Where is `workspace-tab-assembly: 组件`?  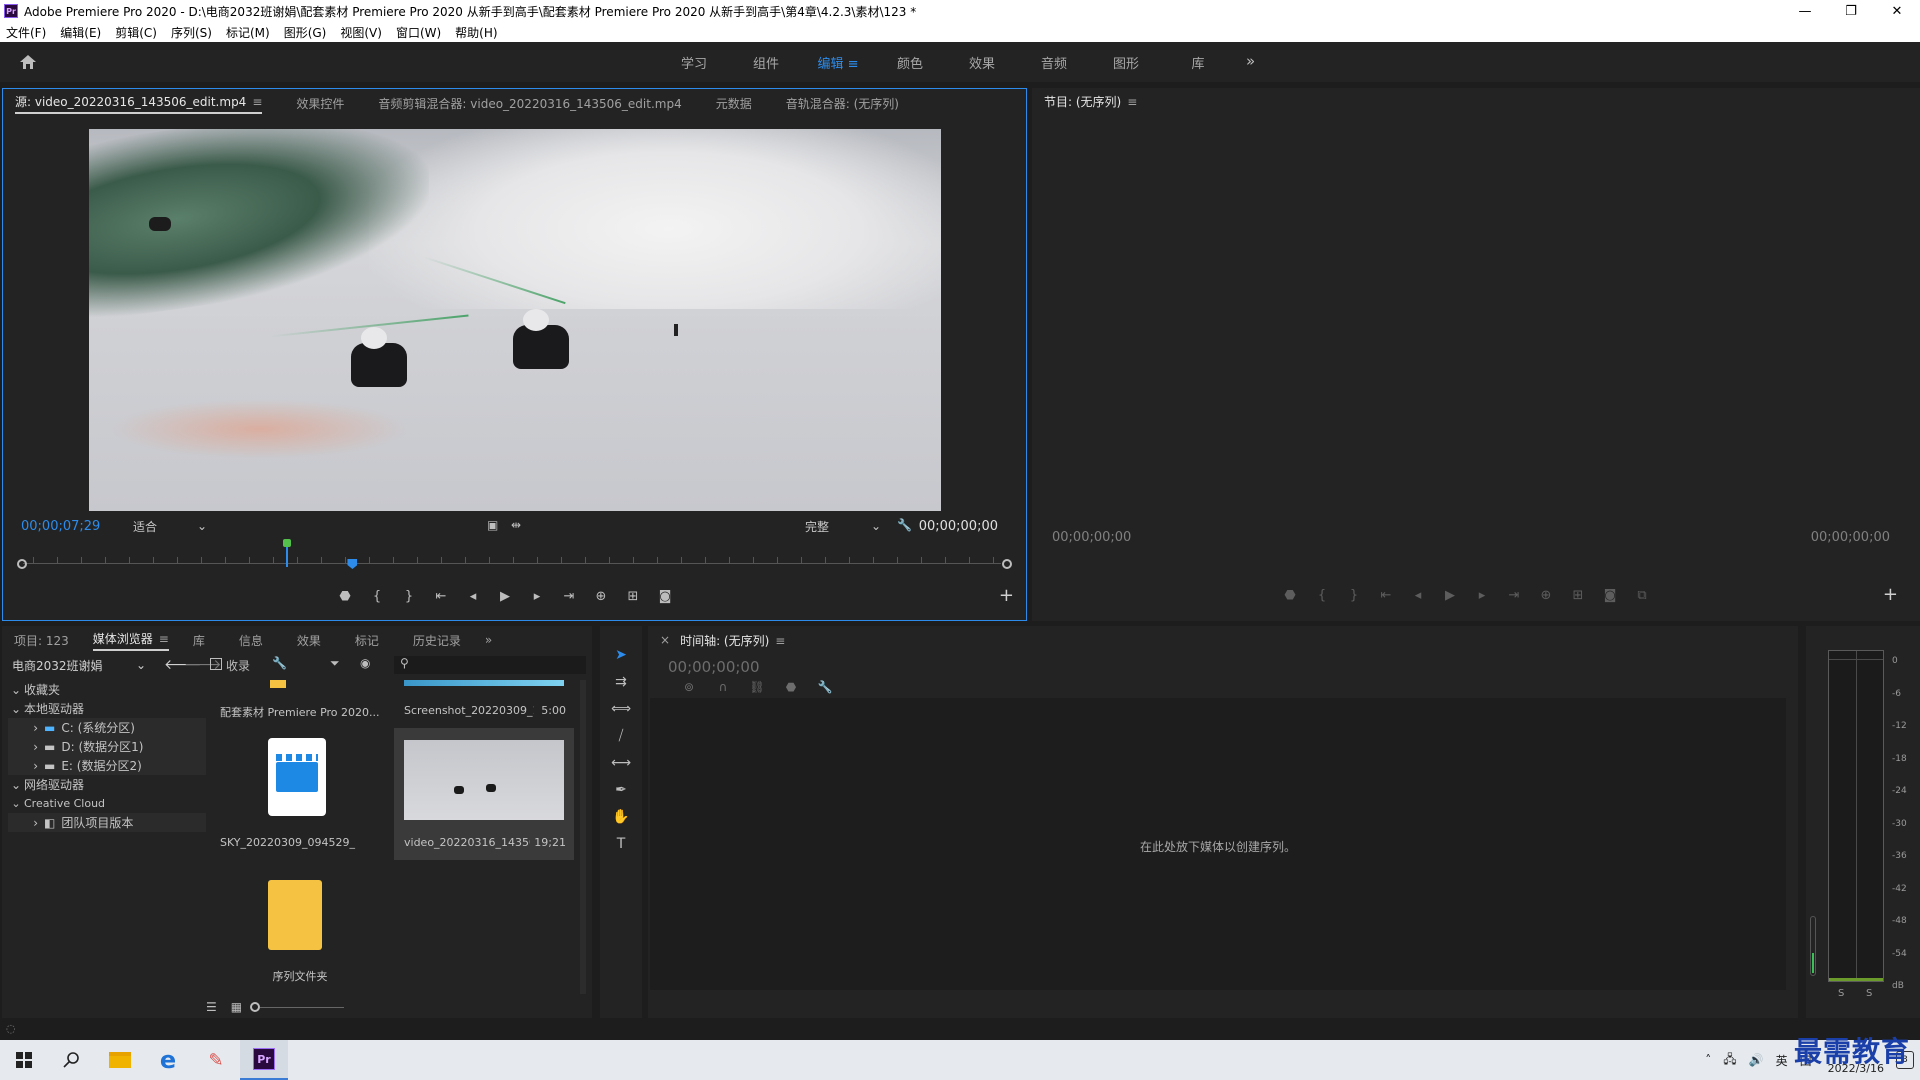
workspace-tab-assembly: 组件 is located at coordinates (766, 62).